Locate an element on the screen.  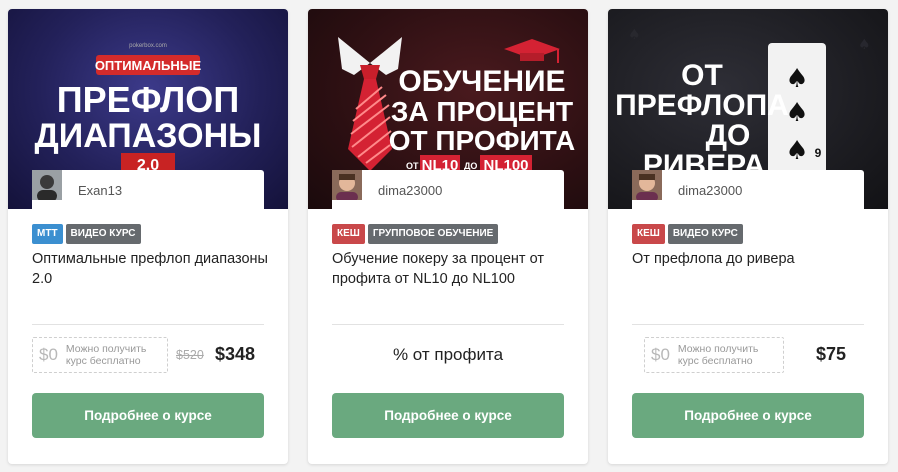
banner-line3: ОТ ПРОФИТА is located at coordinates (482, 140).